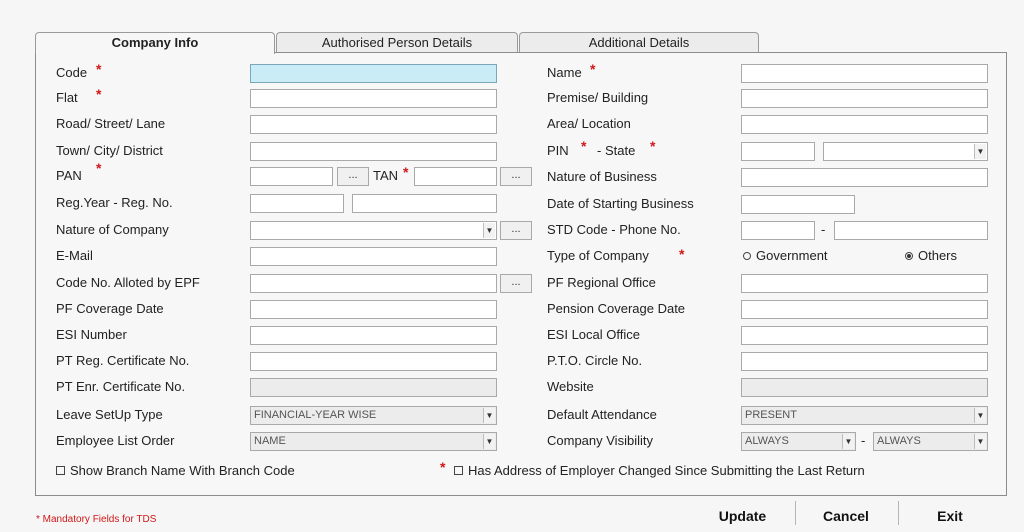 This screenshot has height=532, width=1024. What do you see at coordinates (620, 203) in the screenshot?
I see `date-starting-business-label: Date of Starting Business` at bounding box center [620, 203].